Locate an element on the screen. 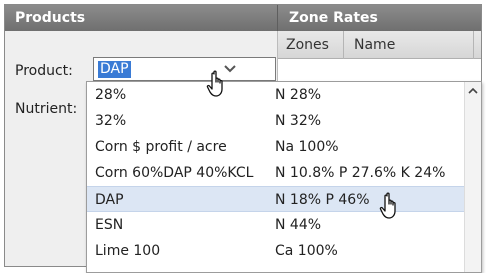 The image size is (486, 273). dropdown-item-nutrients: N 10.8% P 27.6% K 24% is located at coordinates (360, 173).